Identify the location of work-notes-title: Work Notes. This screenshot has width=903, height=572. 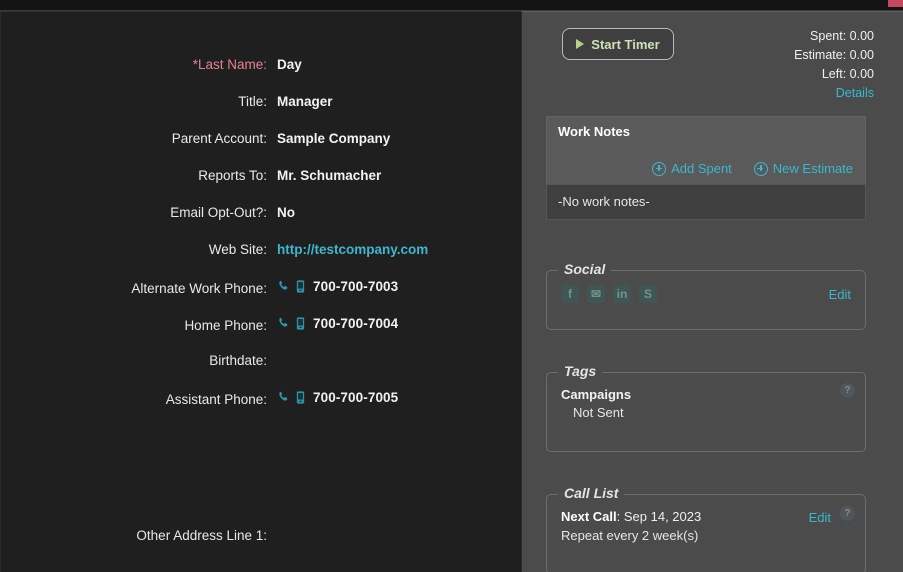
(594, 131).